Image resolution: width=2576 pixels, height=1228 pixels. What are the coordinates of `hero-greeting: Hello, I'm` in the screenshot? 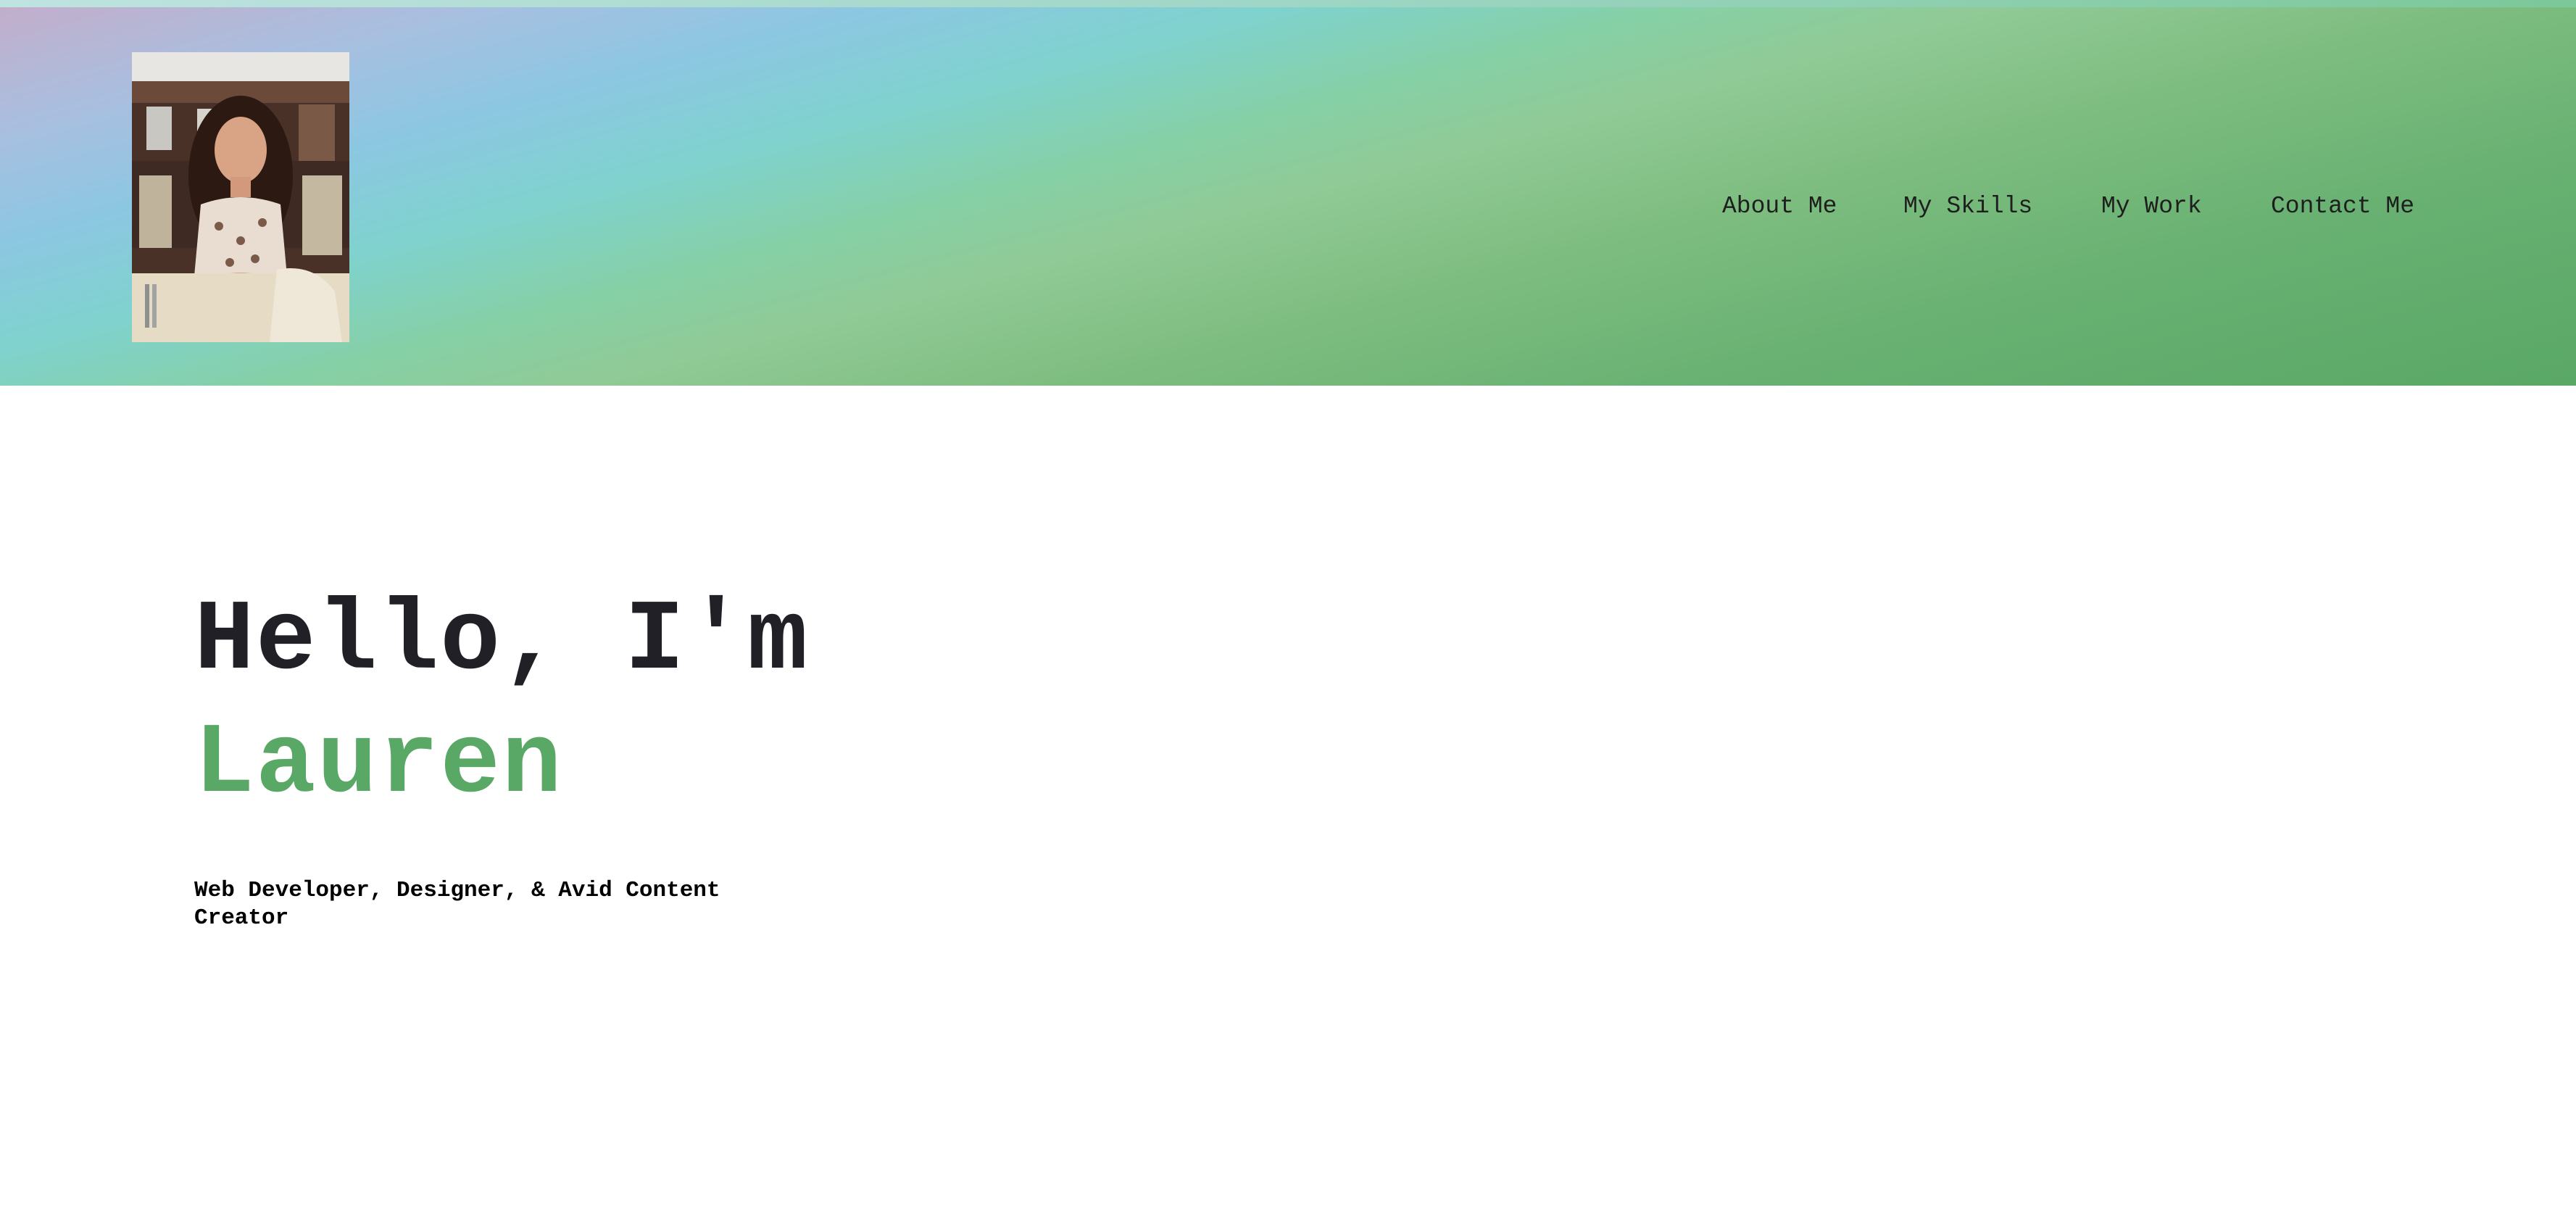 It's located at (502, 641).